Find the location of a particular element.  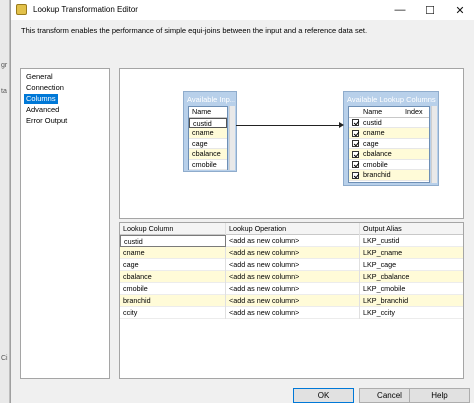

lookup-column-item: branchid is located at coordinates (389, 175).